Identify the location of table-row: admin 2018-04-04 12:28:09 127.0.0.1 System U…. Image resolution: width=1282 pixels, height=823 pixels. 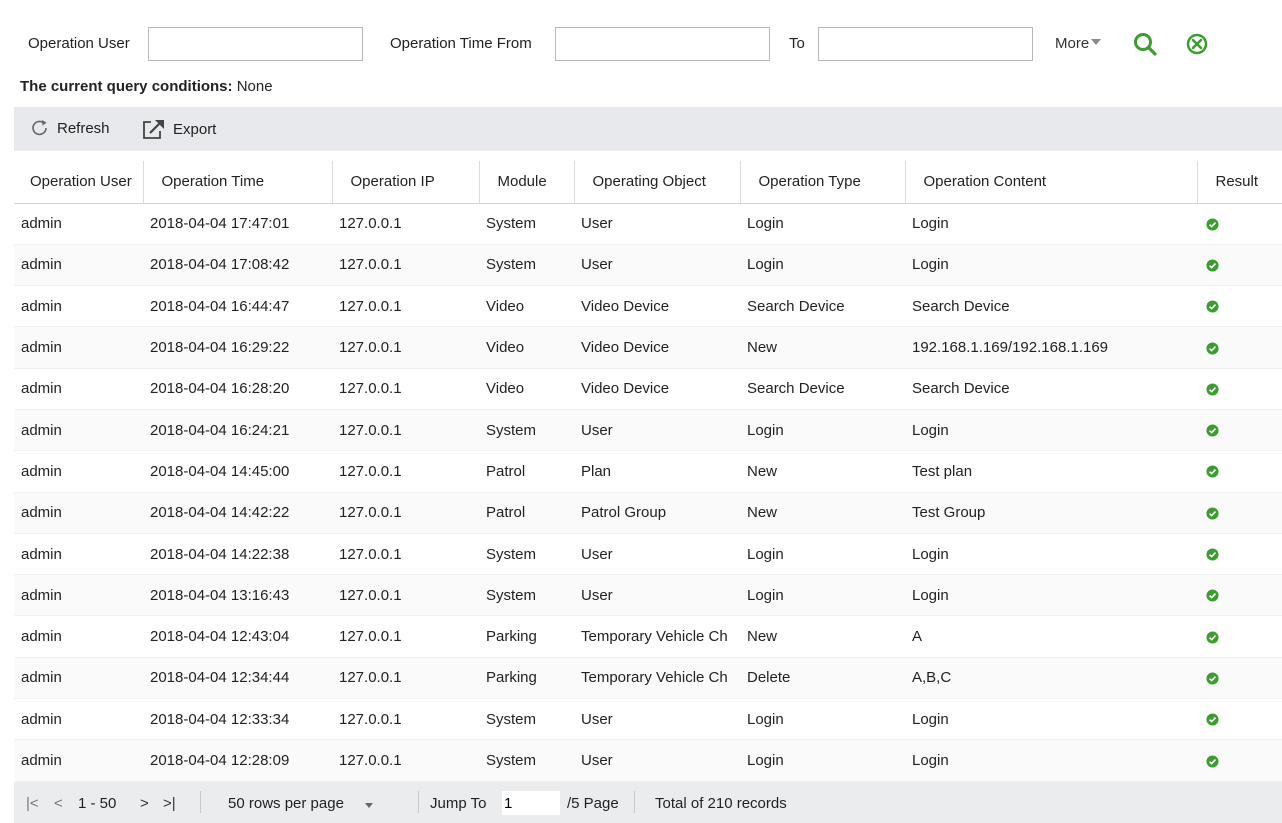
(648, 760).